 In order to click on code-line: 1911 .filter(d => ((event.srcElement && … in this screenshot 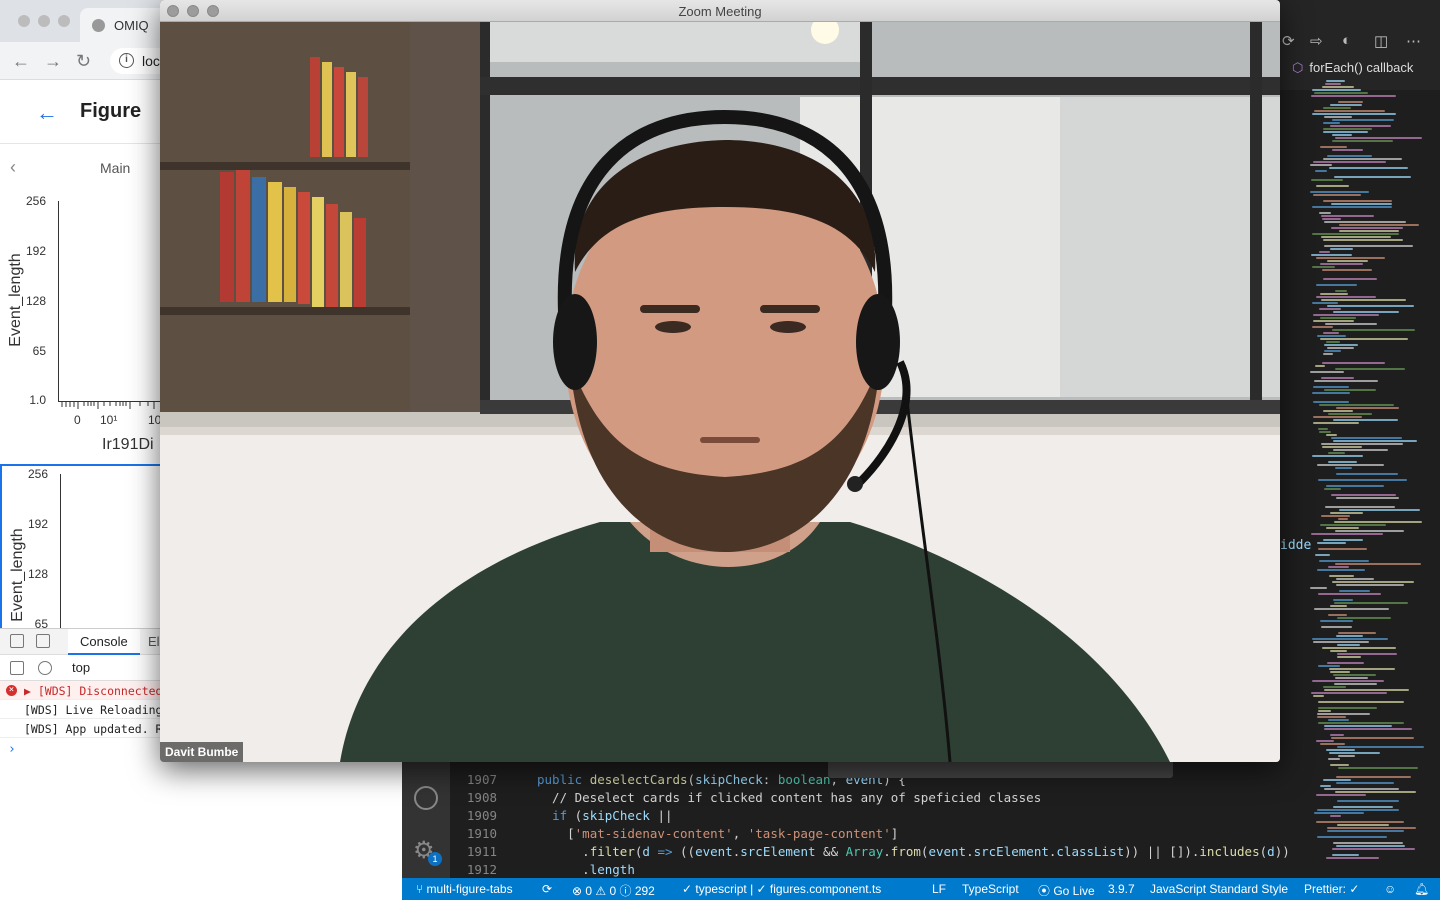, I will do `click(878, 851)`.